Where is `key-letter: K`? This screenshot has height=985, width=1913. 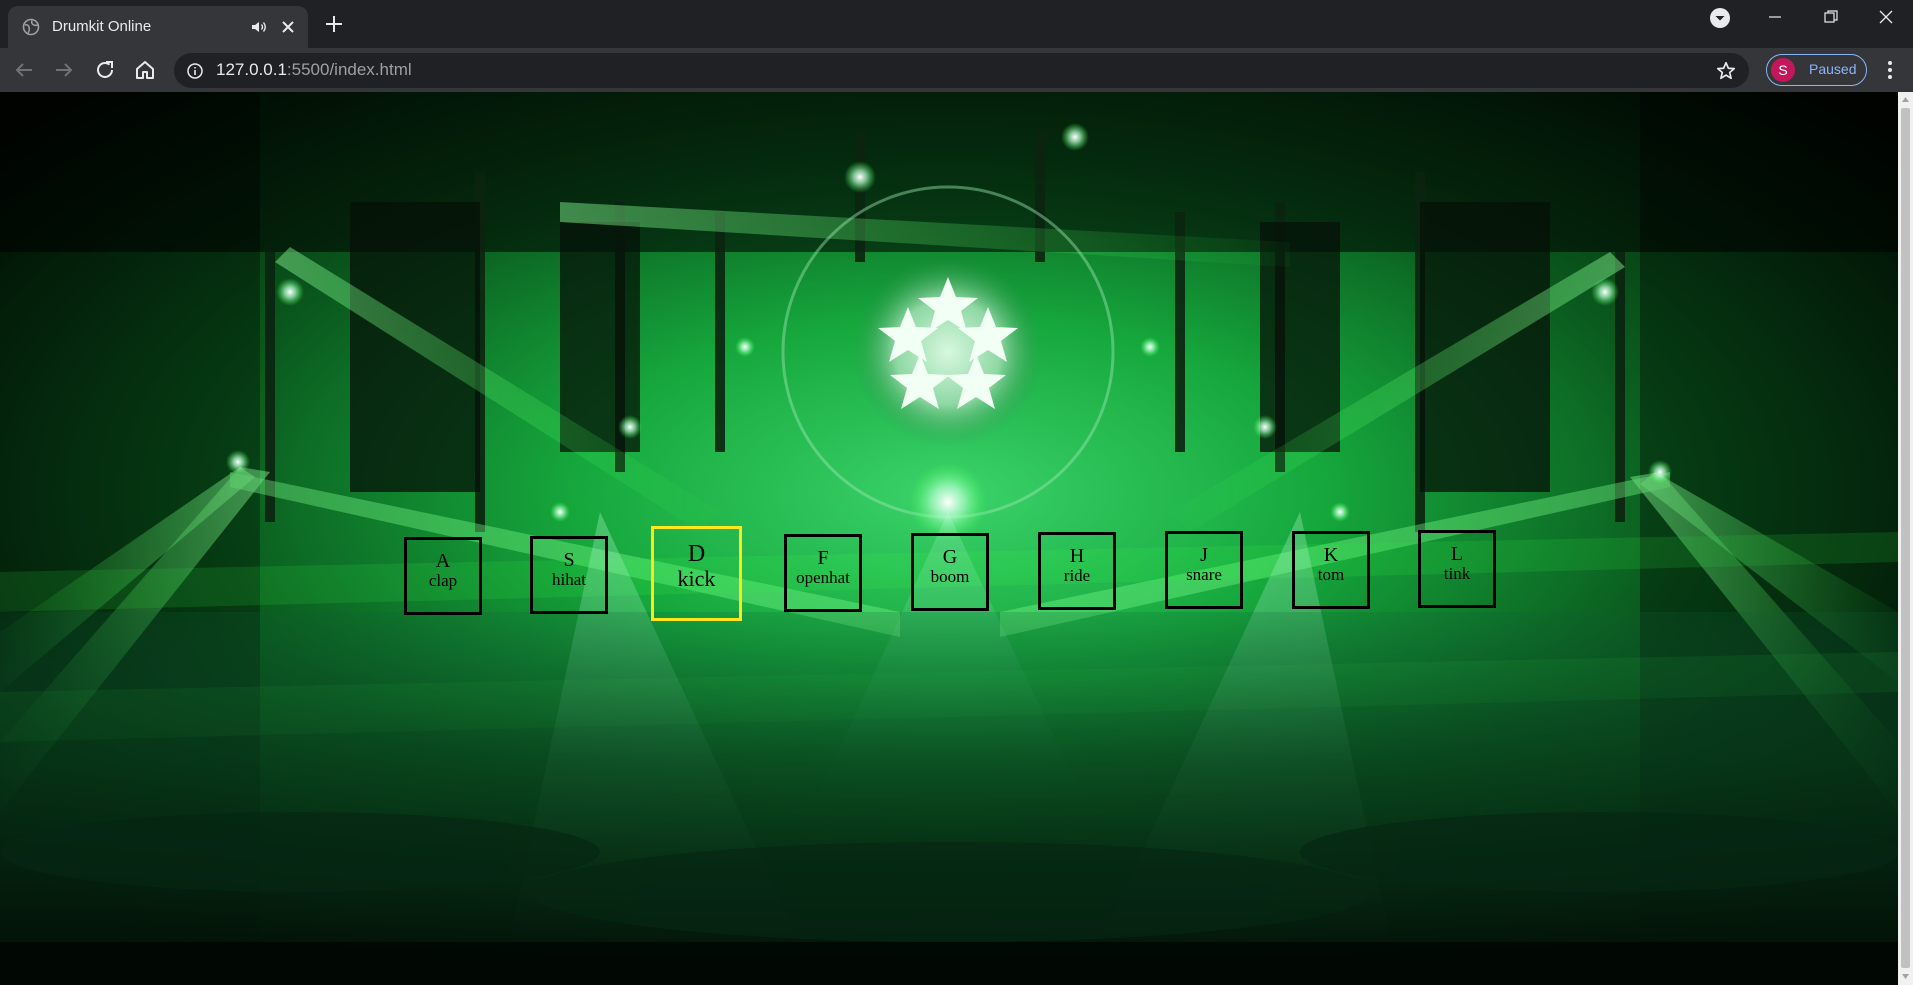 key-letter: K is located at coordinates (1331, 555).